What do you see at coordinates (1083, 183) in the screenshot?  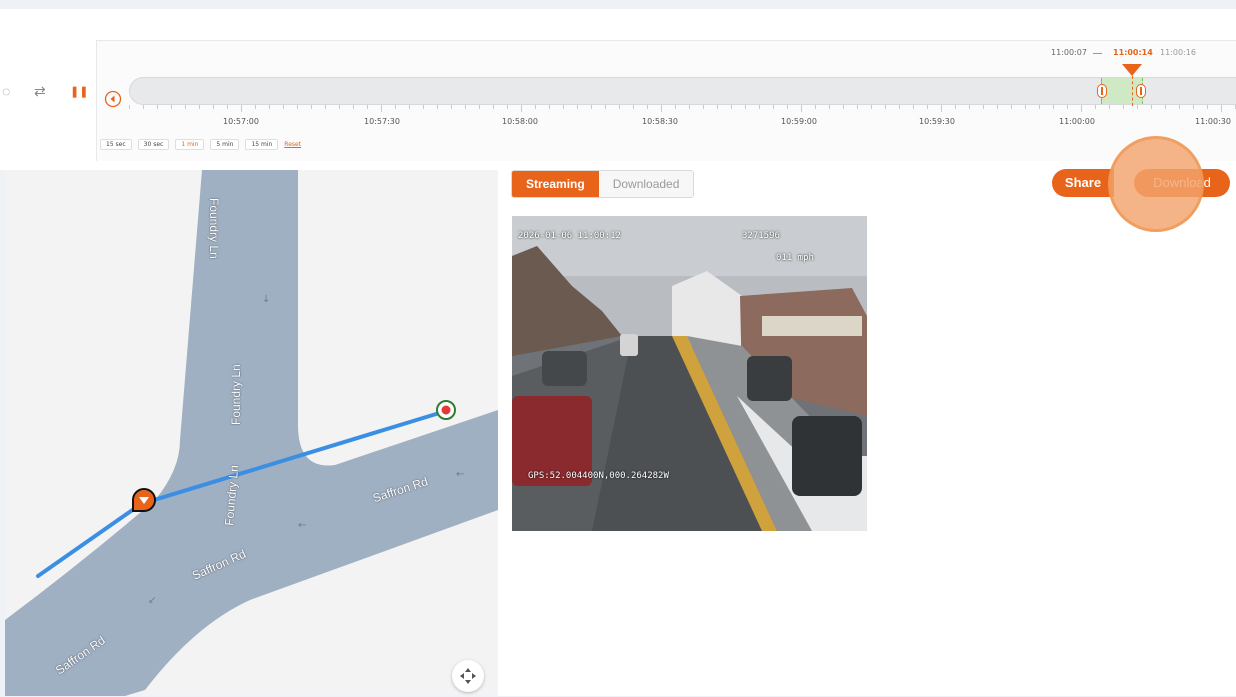 I see `share-button: Share` at bounding box center [1083, 183].